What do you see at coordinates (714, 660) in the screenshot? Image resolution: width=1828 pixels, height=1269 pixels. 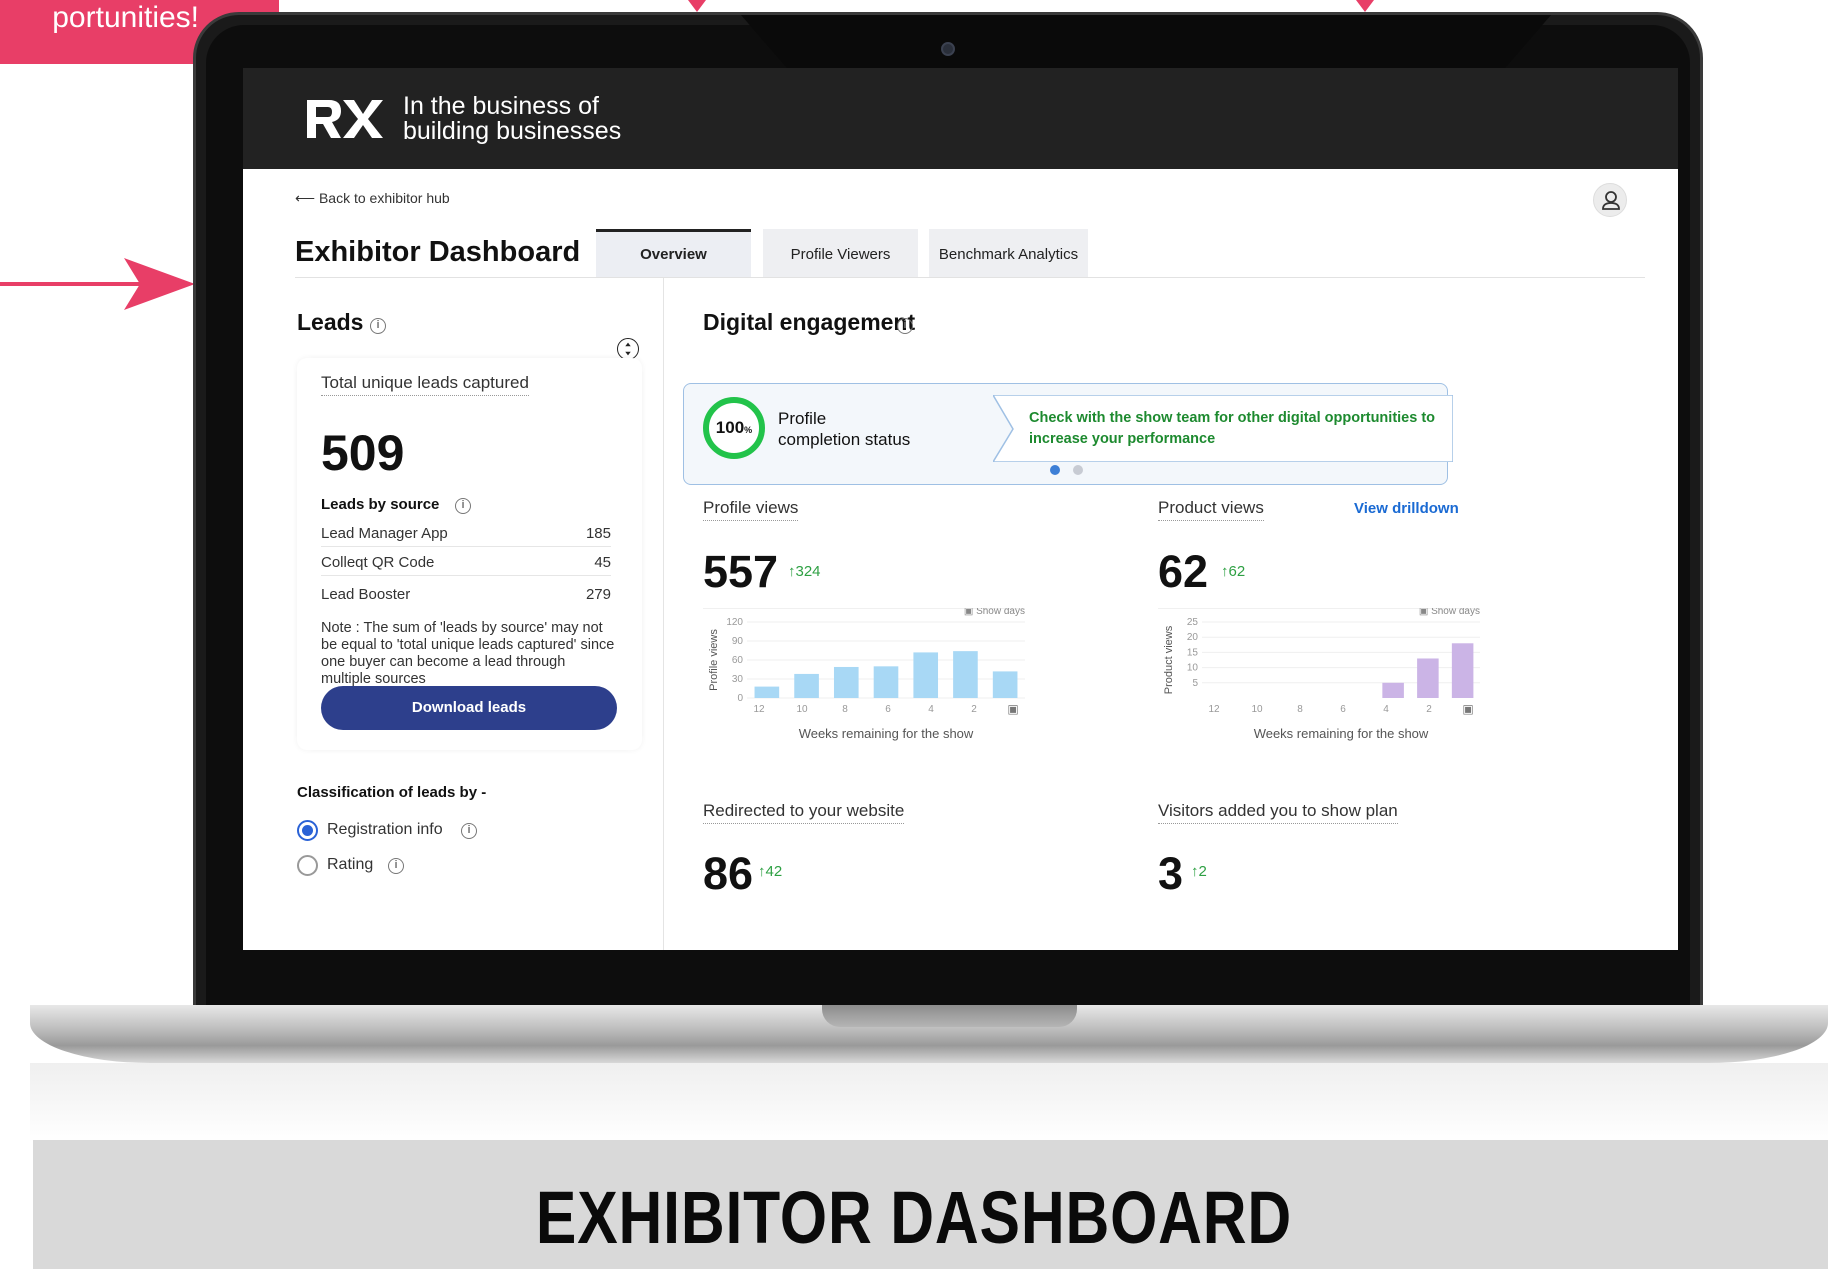 I see `y-axis-label: Profile views` at bounding box center [714, 660].